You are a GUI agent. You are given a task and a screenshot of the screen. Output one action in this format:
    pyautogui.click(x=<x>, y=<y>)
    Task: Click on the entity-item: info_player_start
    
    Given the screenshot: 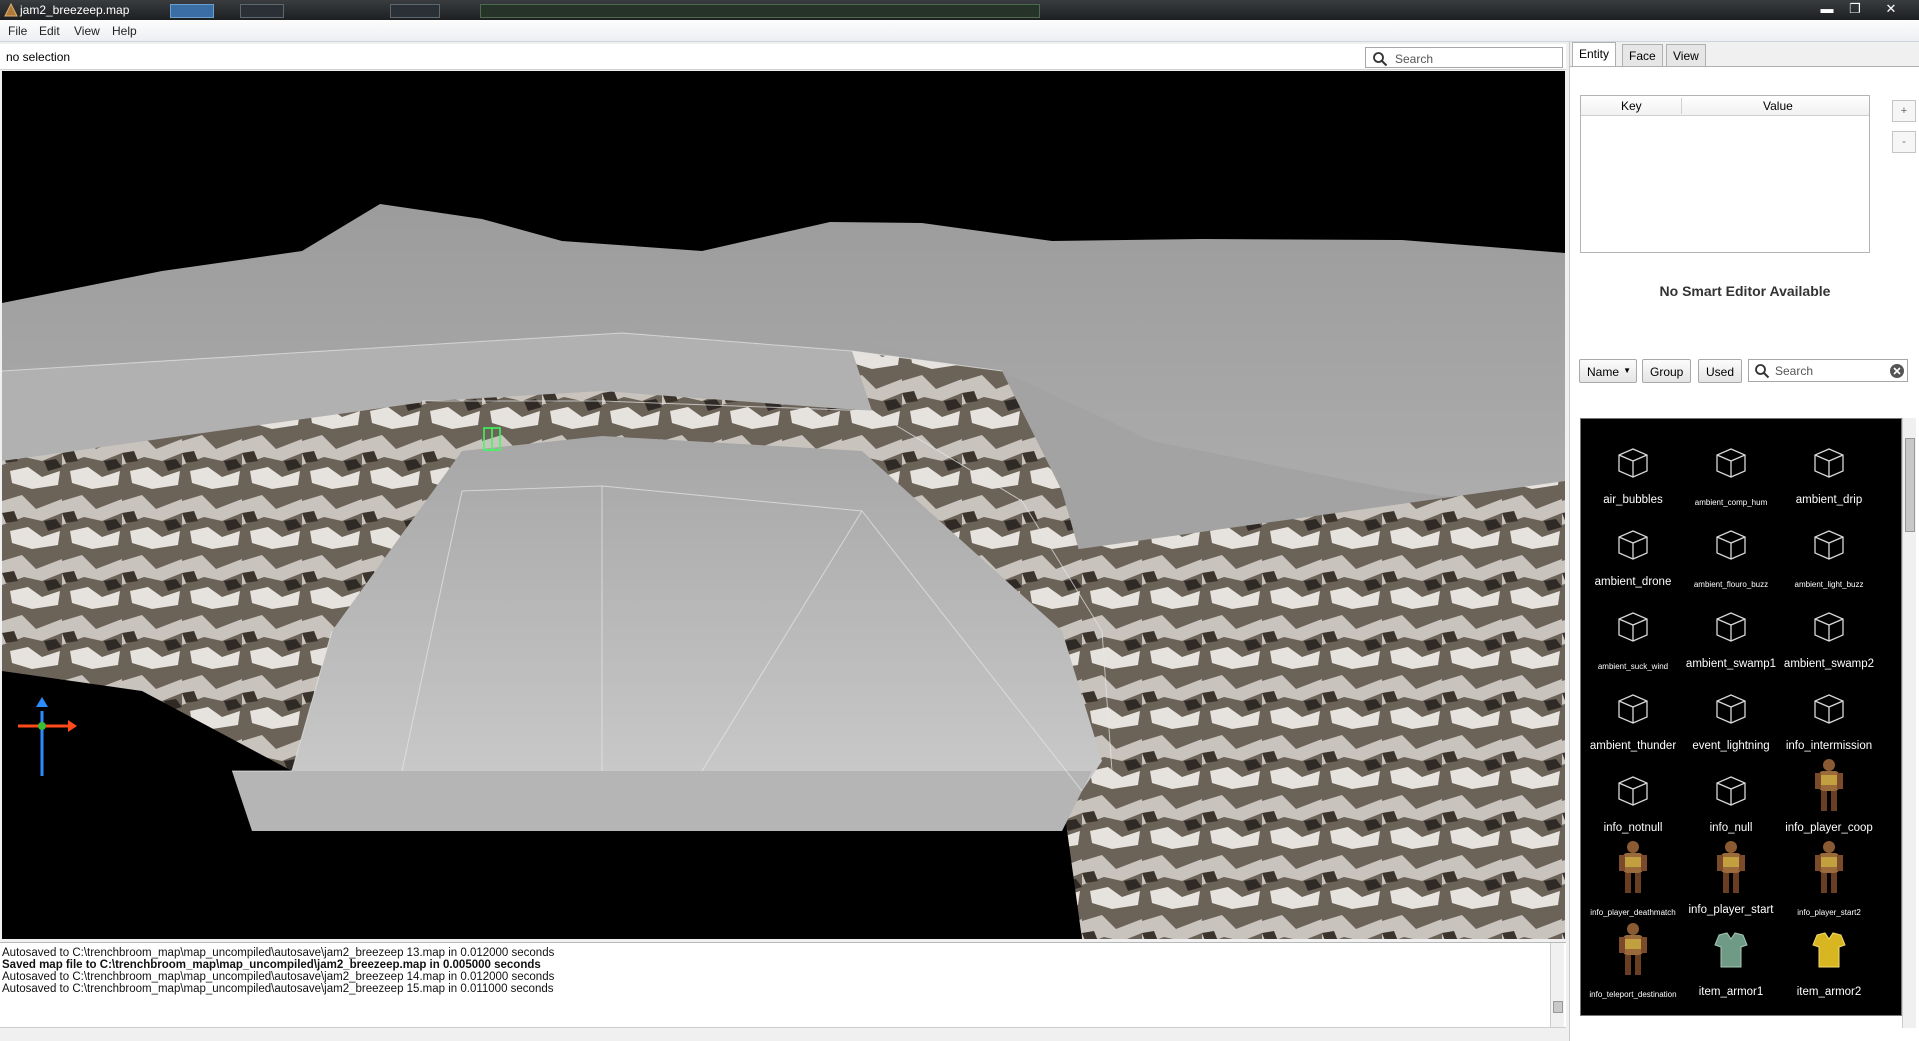 What is the action you would take?
    pyautogui.click(x=1731, y=885)
    